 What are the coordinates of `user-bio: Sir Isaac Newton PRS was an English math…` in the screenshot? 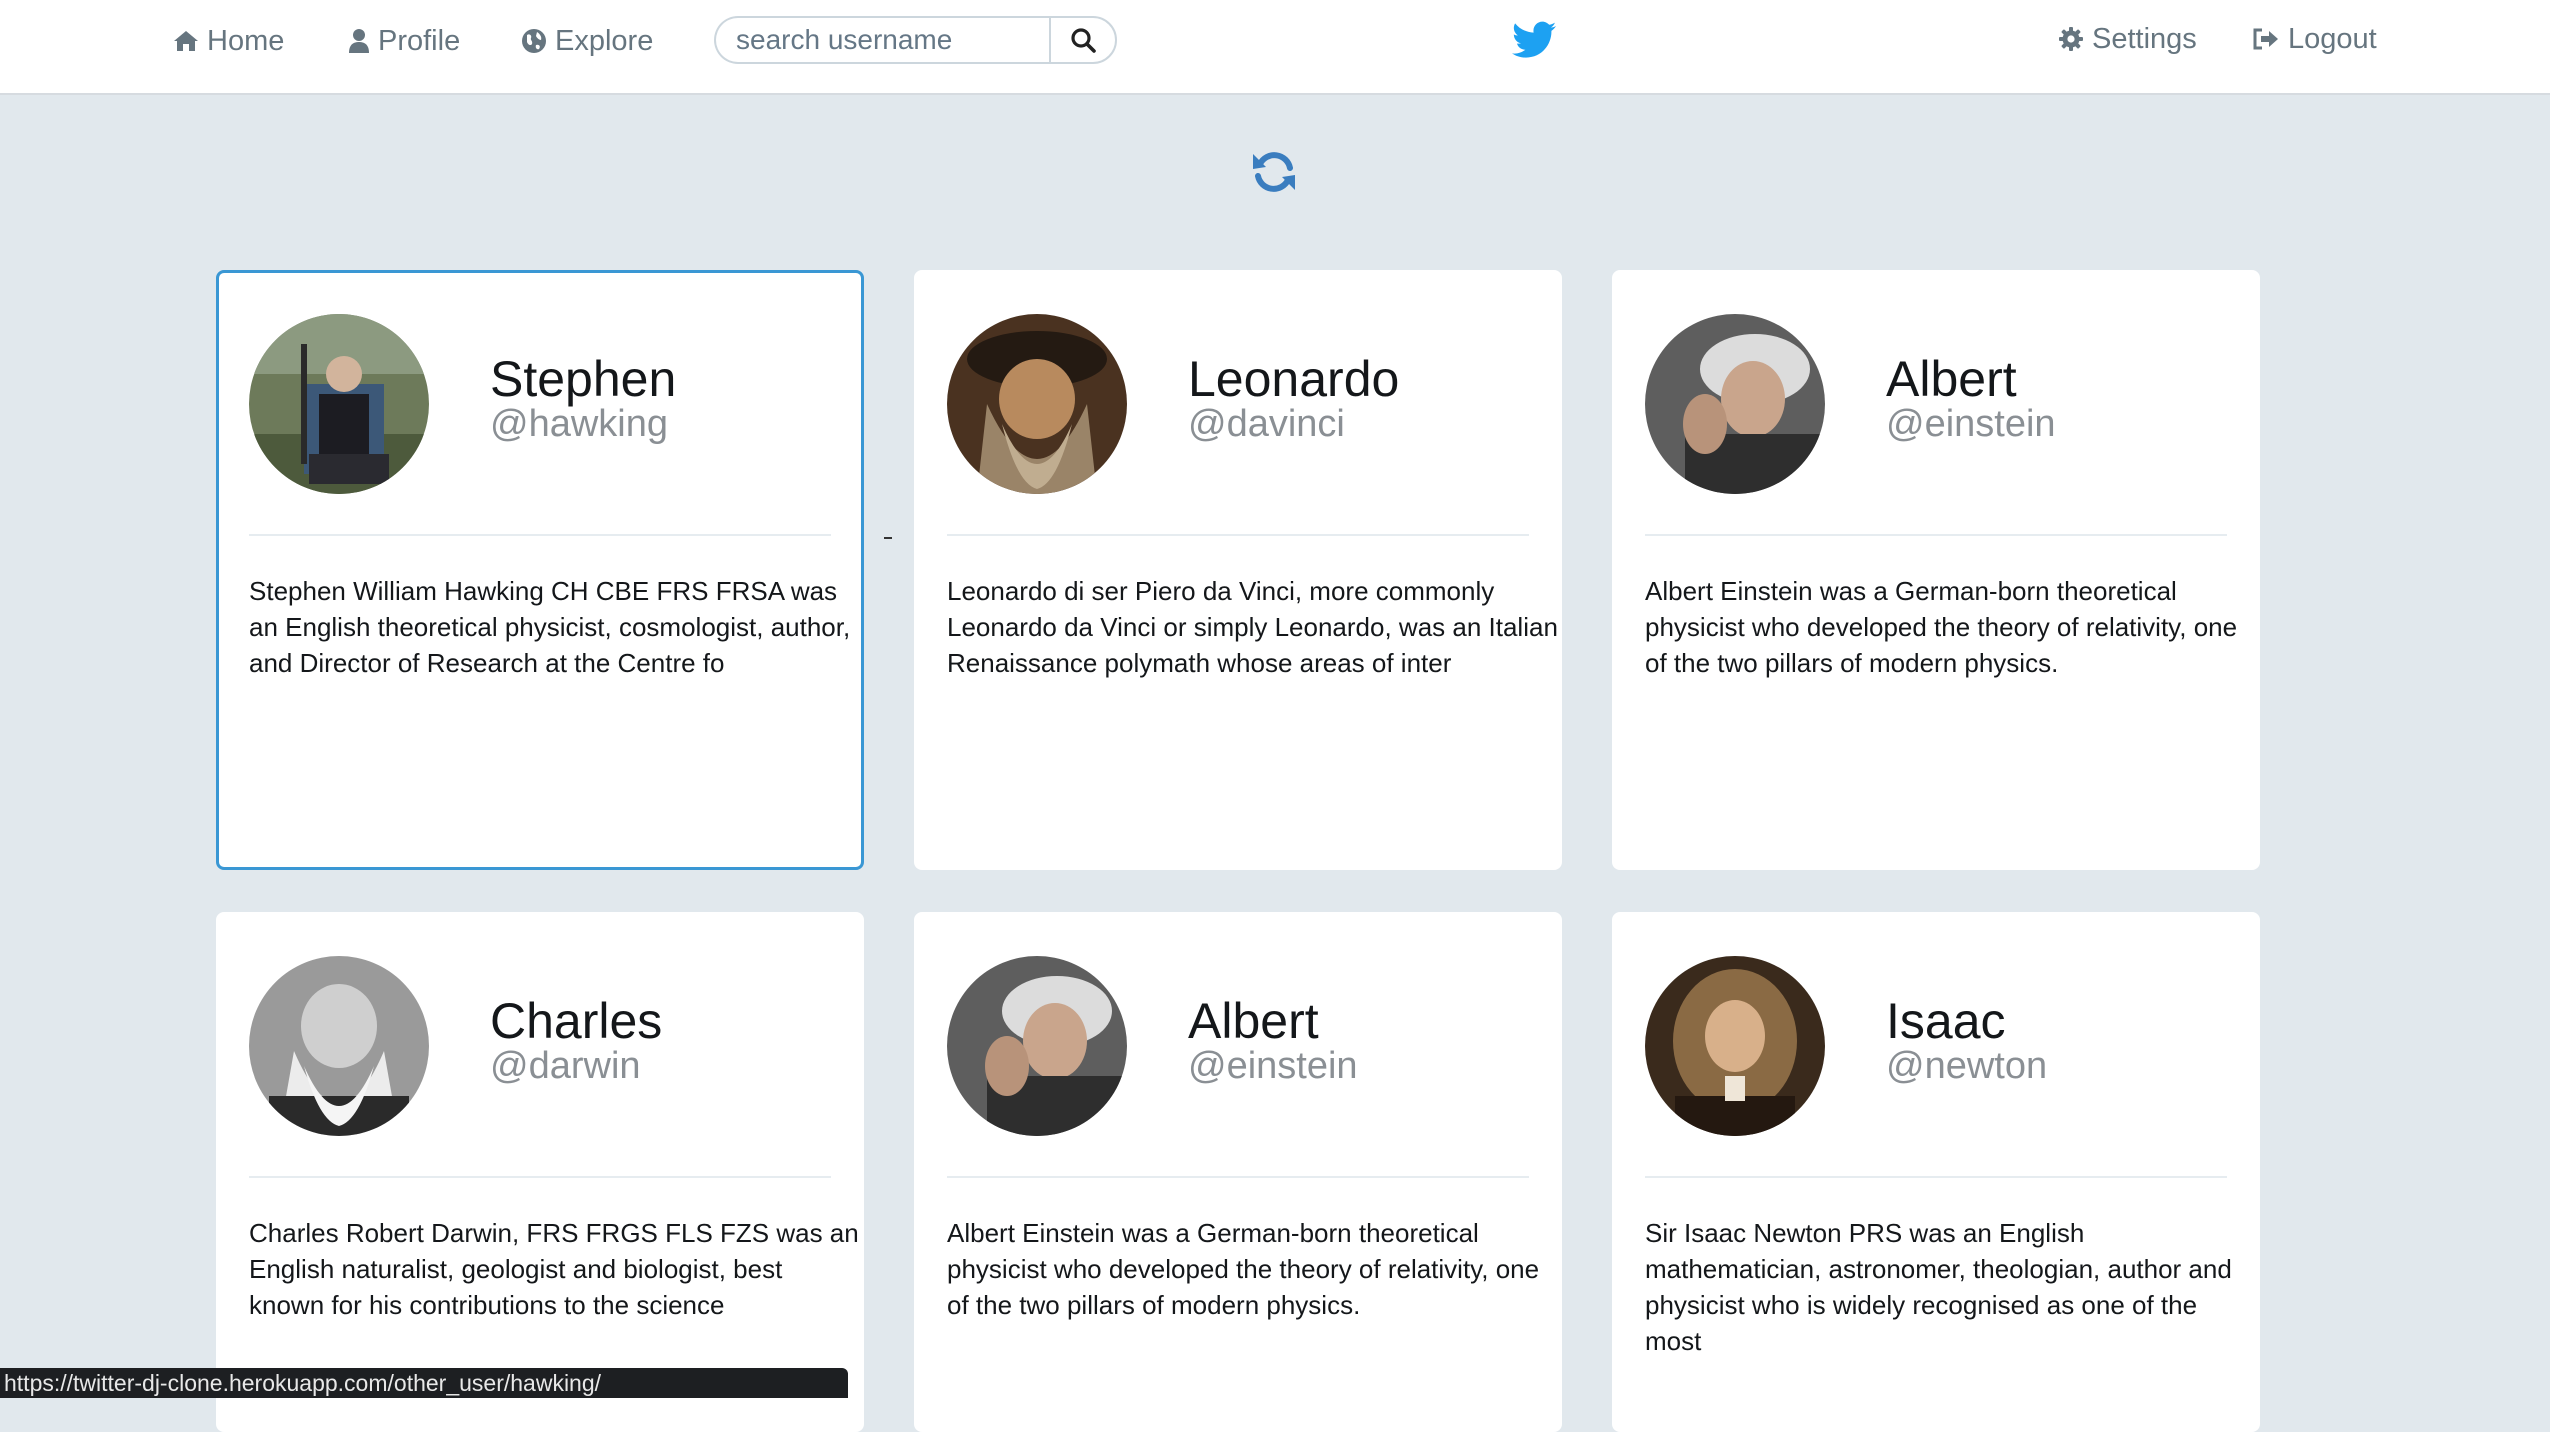 It's located at (1938, 1287).